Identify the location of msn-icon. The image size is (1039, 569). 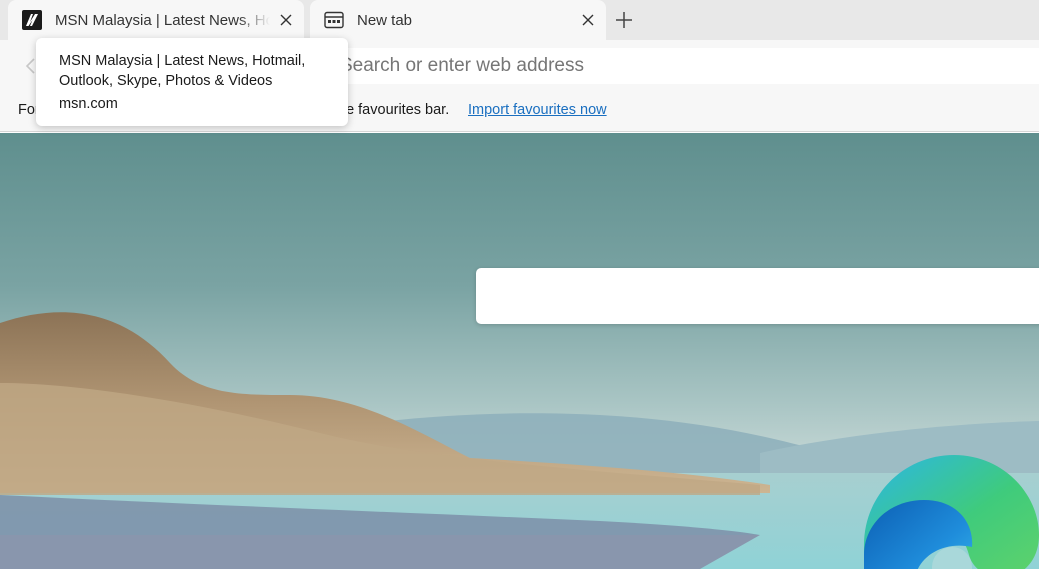
(32, 20).